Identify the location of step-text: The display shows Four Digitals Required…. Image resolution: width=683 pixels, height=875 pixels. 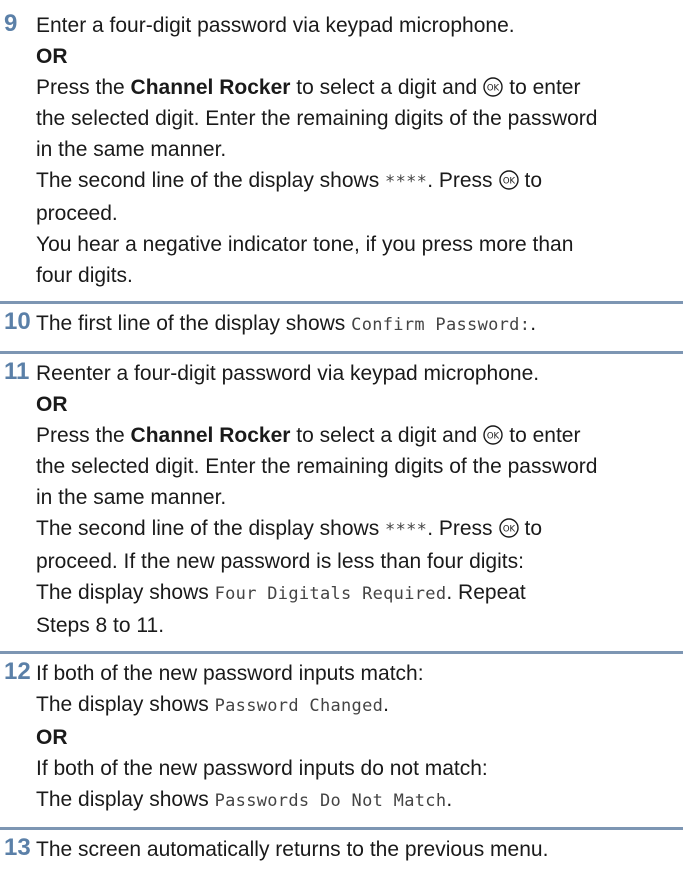
(343, 593).